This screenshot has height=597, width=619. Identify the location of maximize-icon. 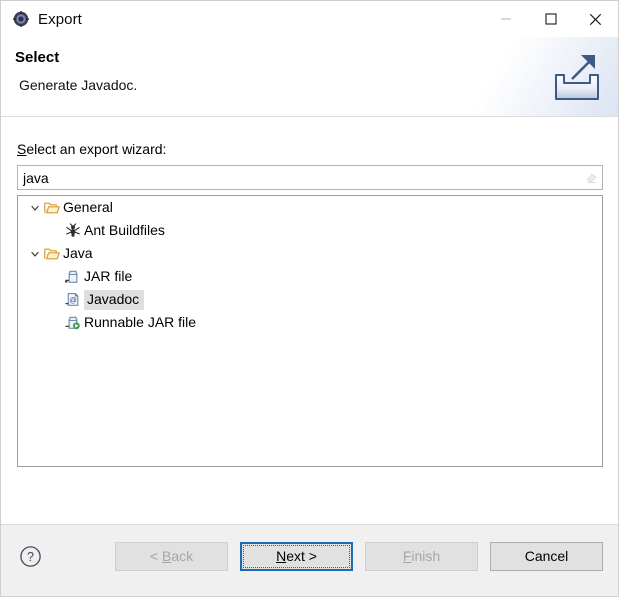
(550, 19).